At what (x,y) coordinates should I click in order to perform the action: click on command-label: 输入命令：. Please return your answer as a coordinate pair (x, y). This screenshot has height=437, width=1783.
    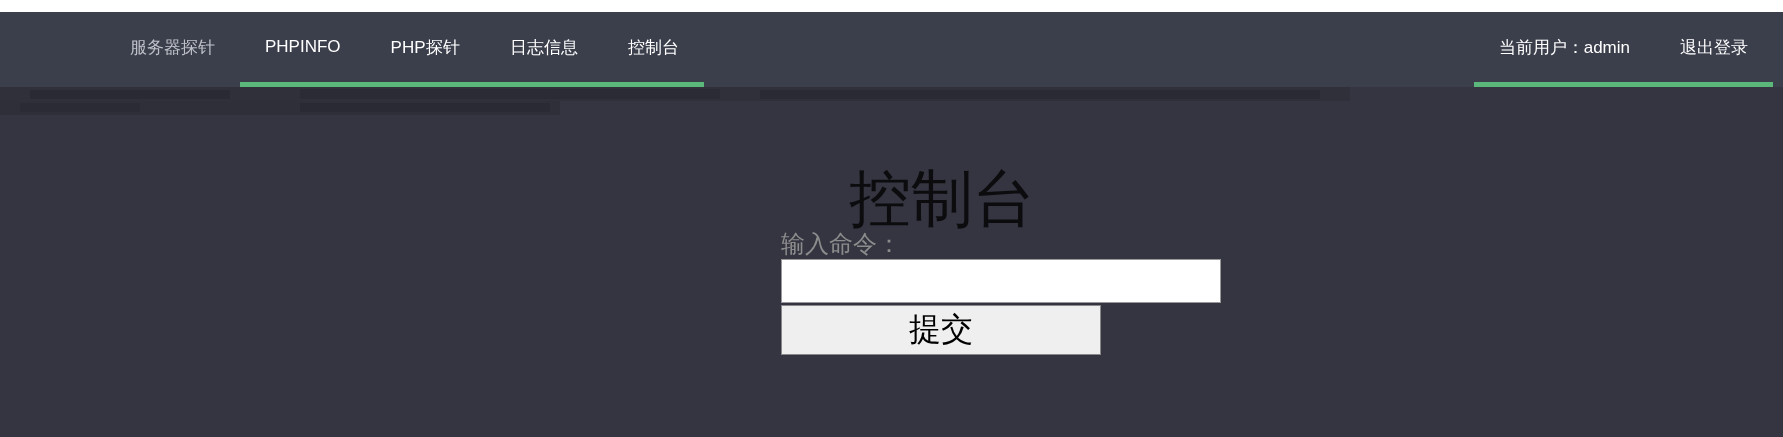
    Looking at the image, I should click on (840, 244).